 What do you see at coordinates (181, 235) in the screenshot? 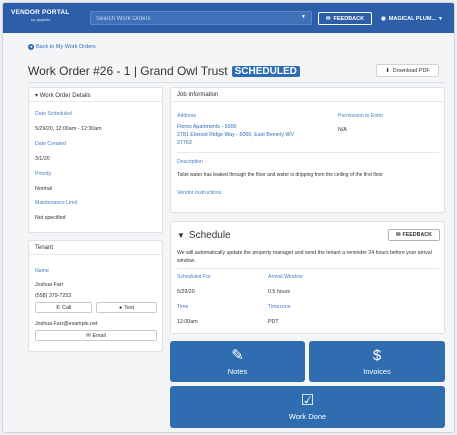
I see `collapse-icon: ▼` at bounding box center [181, 235].